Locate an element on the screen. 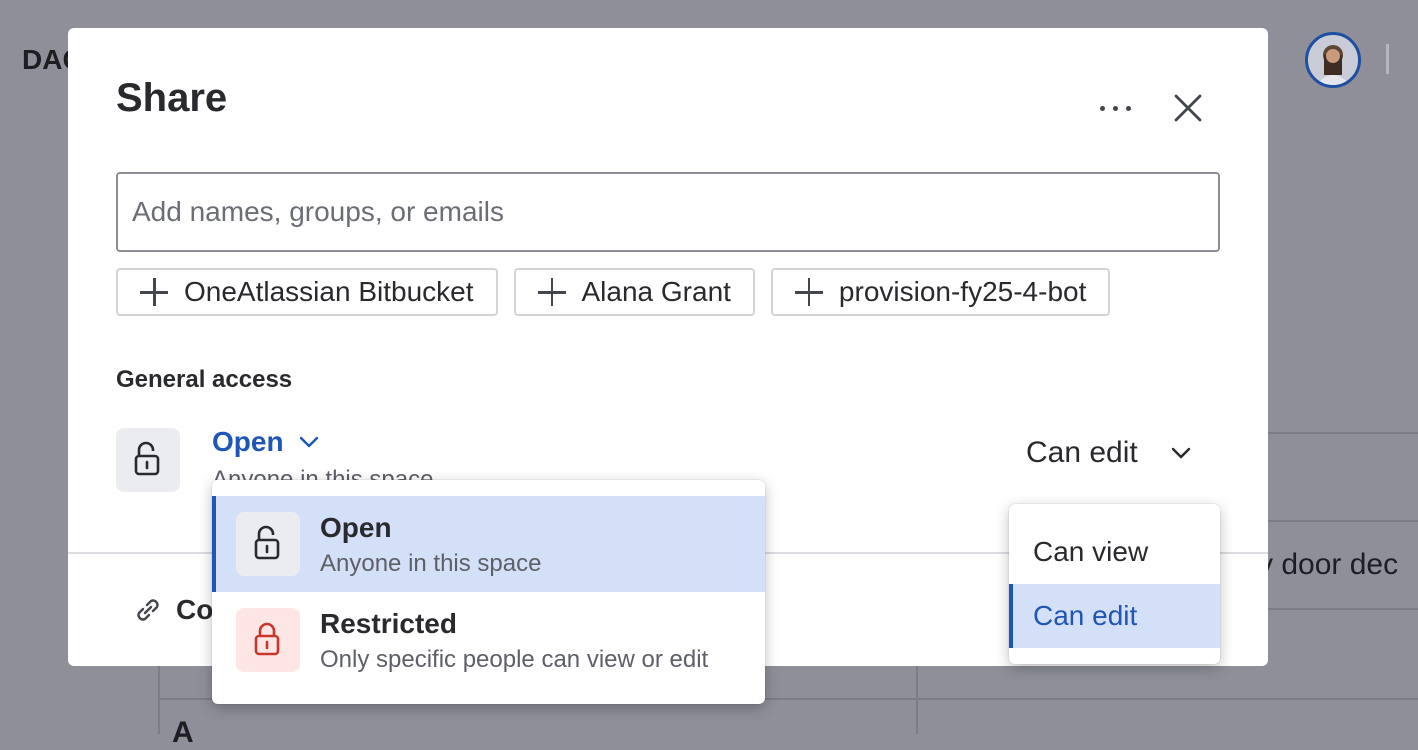  general-access-value: Open is located at coordinates (248, 441).